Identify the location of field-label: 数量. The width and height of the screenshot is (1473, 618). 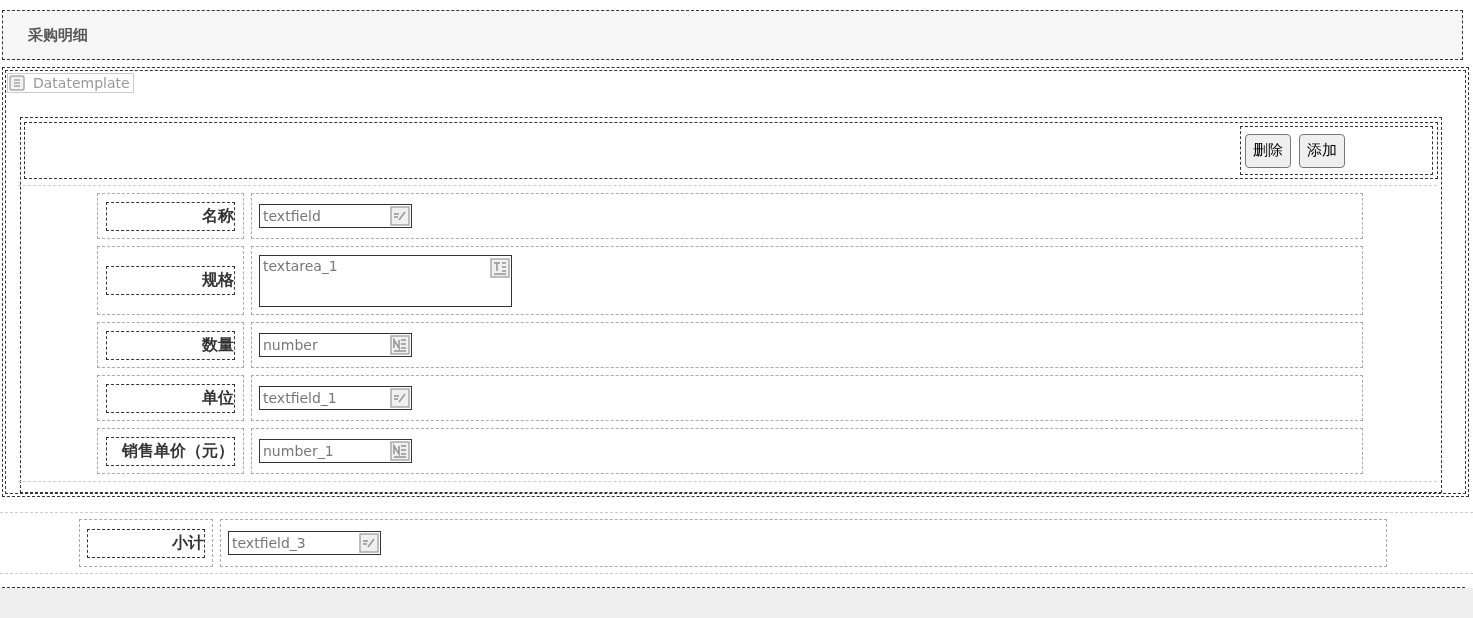
(170, 345).